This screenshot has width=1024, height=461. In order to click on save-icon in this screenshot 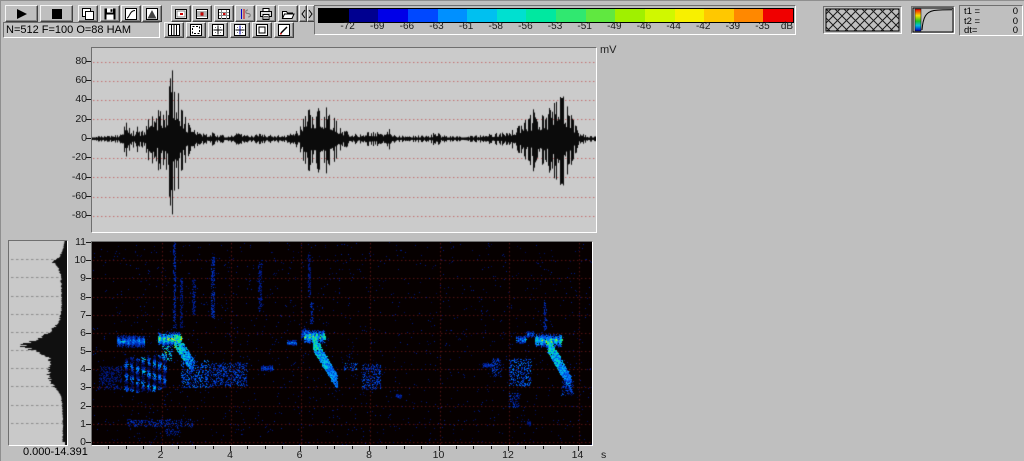, I will do `click(110, 14)`.